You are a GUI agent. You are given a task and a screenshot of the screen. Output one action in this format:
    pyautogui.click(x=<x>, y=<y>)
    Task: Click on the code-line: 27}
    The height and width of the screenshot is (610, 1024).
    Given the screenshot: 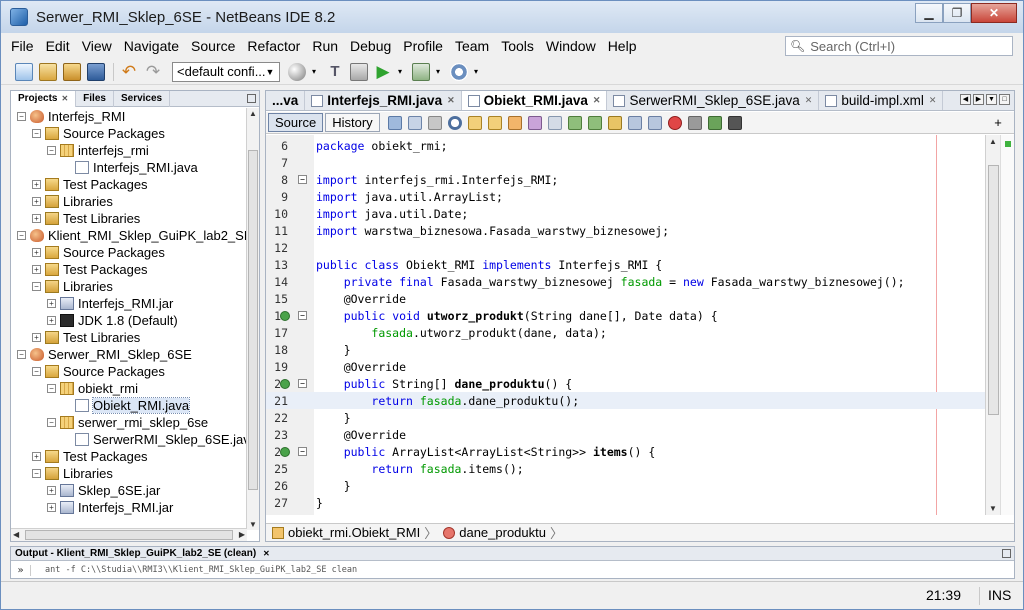 What is the action you would take?
    pyautogui.click(x=626, y=502)
    